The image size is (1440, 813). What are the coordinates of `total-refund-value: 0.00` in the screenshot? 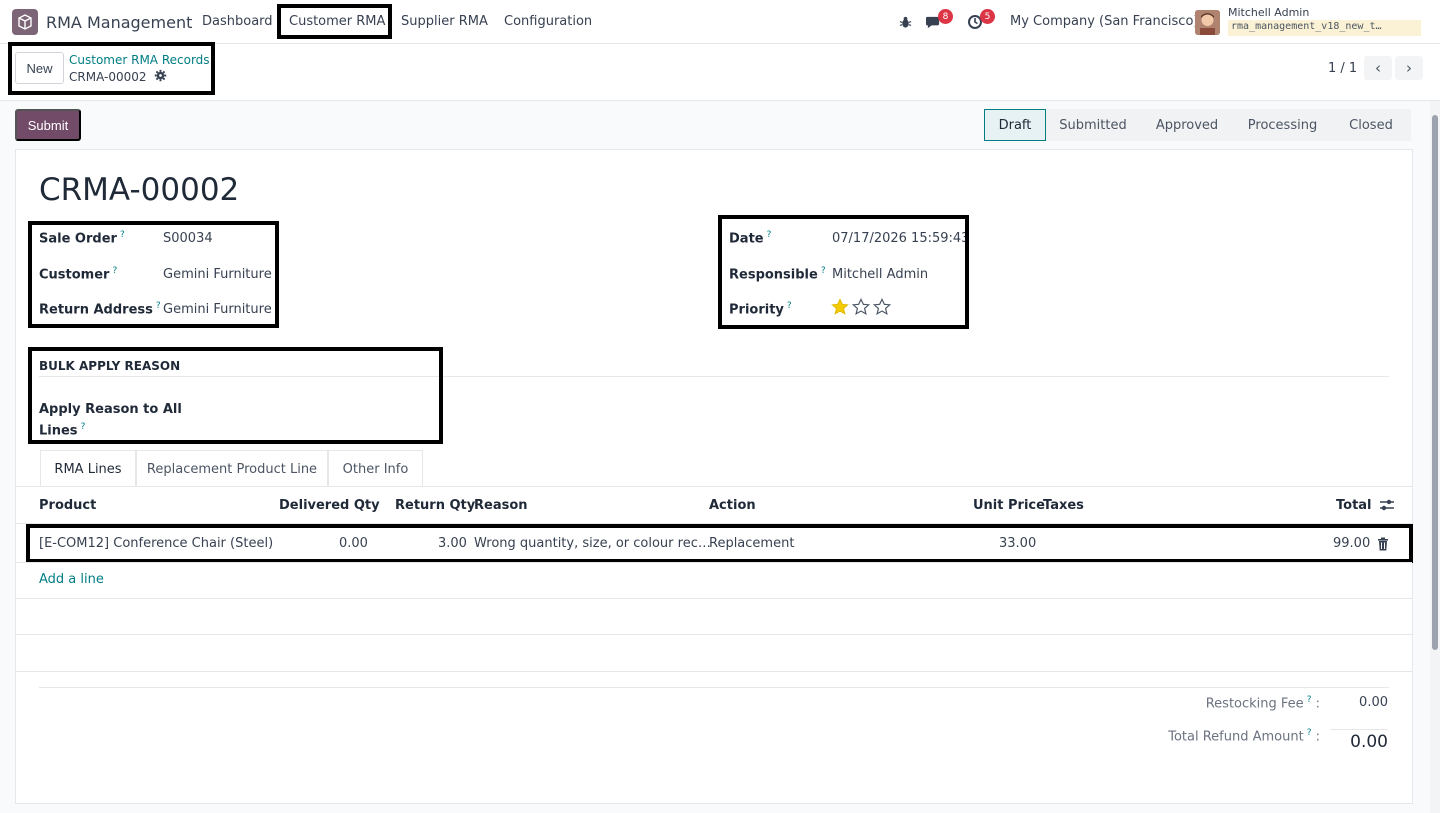 It's located at (1359, 740).